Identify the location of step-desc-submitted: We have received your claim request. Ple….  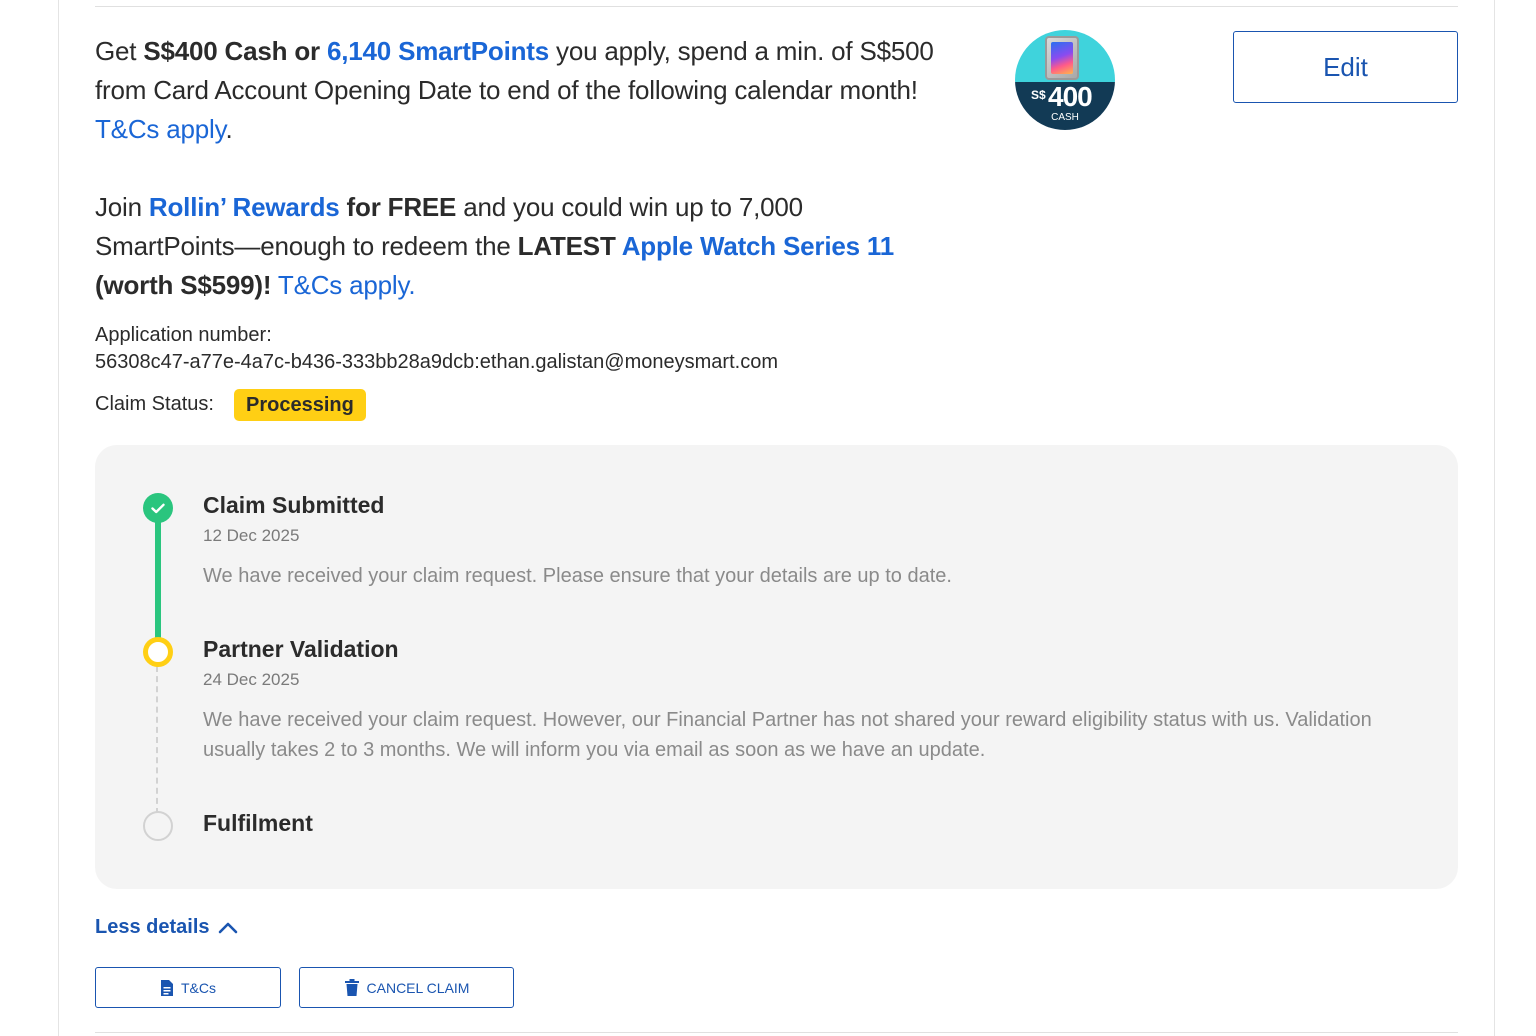
(577, 576).